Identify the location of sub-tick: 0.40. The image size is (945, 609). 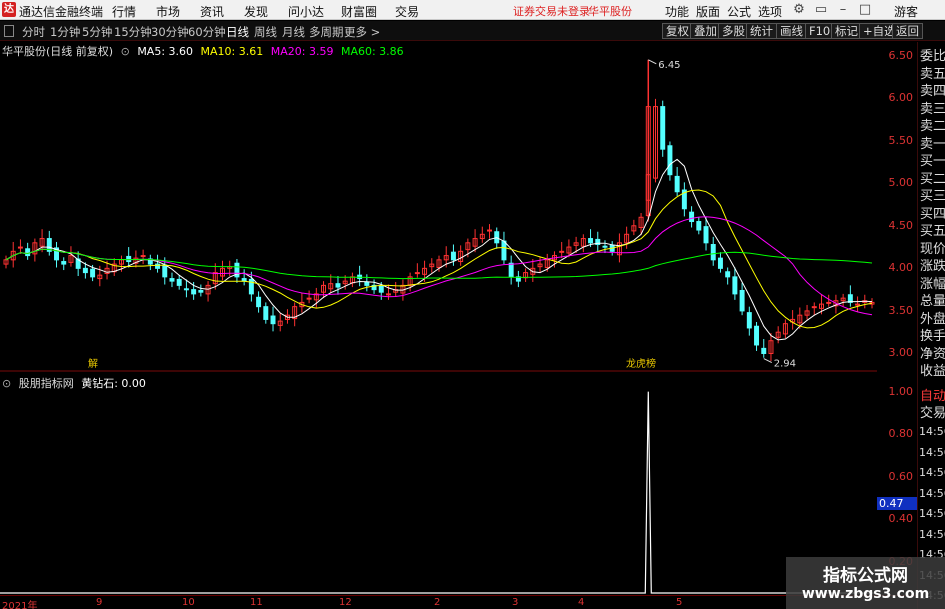
(901, 518).